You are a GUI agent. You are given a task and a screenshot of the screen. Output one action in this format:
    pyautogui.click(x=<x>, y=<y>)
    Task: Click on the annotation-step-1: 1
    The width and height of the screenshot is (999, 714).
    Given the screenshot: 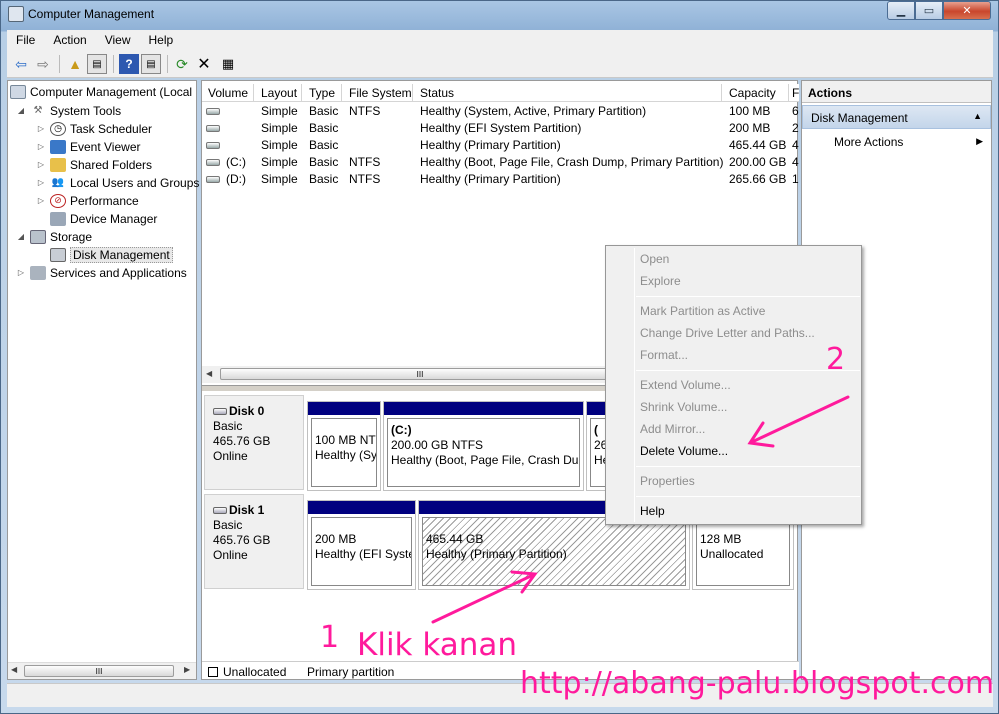 What is the action you would take?
    pyautogui.click(x=330, y=637)
    